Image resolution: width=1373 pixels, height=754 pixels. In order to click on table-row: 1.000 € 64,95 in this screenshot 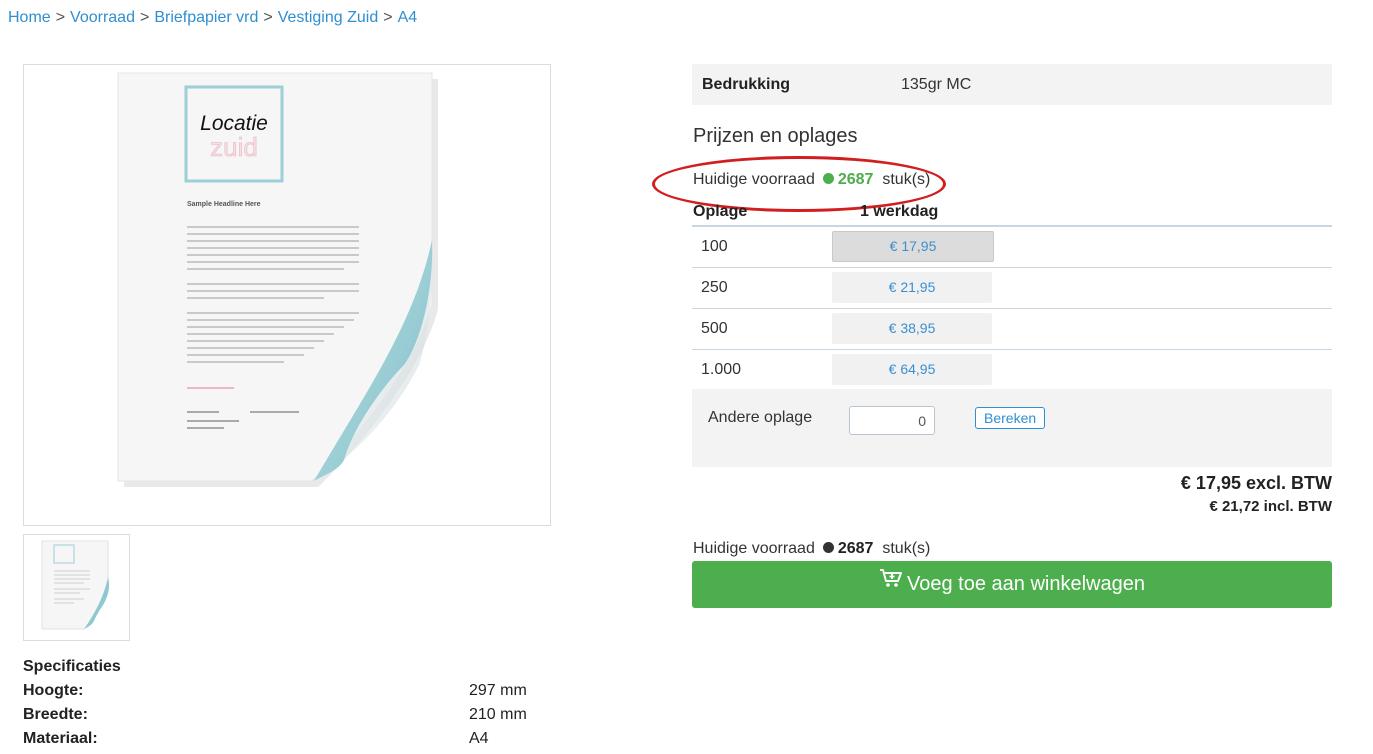, I will do `click(1012, 370)`.